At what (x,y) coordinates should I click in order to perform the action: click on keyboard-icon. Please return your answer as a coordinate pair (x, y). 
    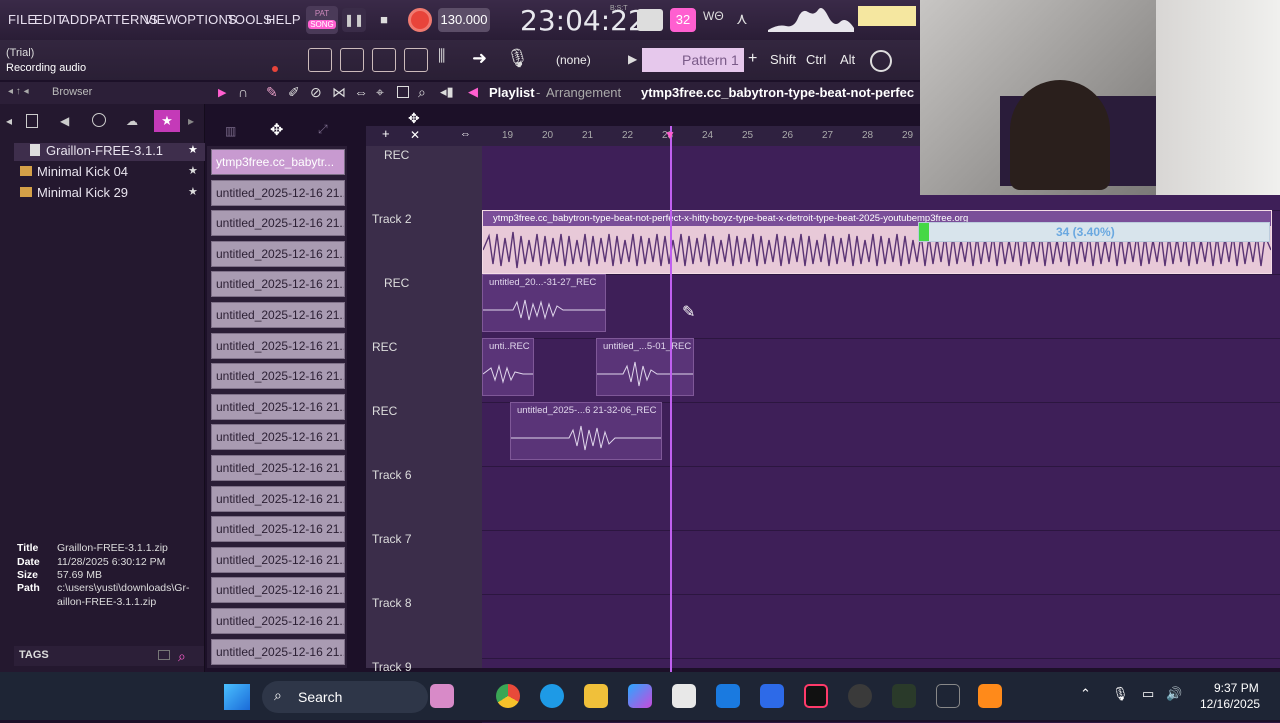
    Looking at the image, I should click on (650, 20).